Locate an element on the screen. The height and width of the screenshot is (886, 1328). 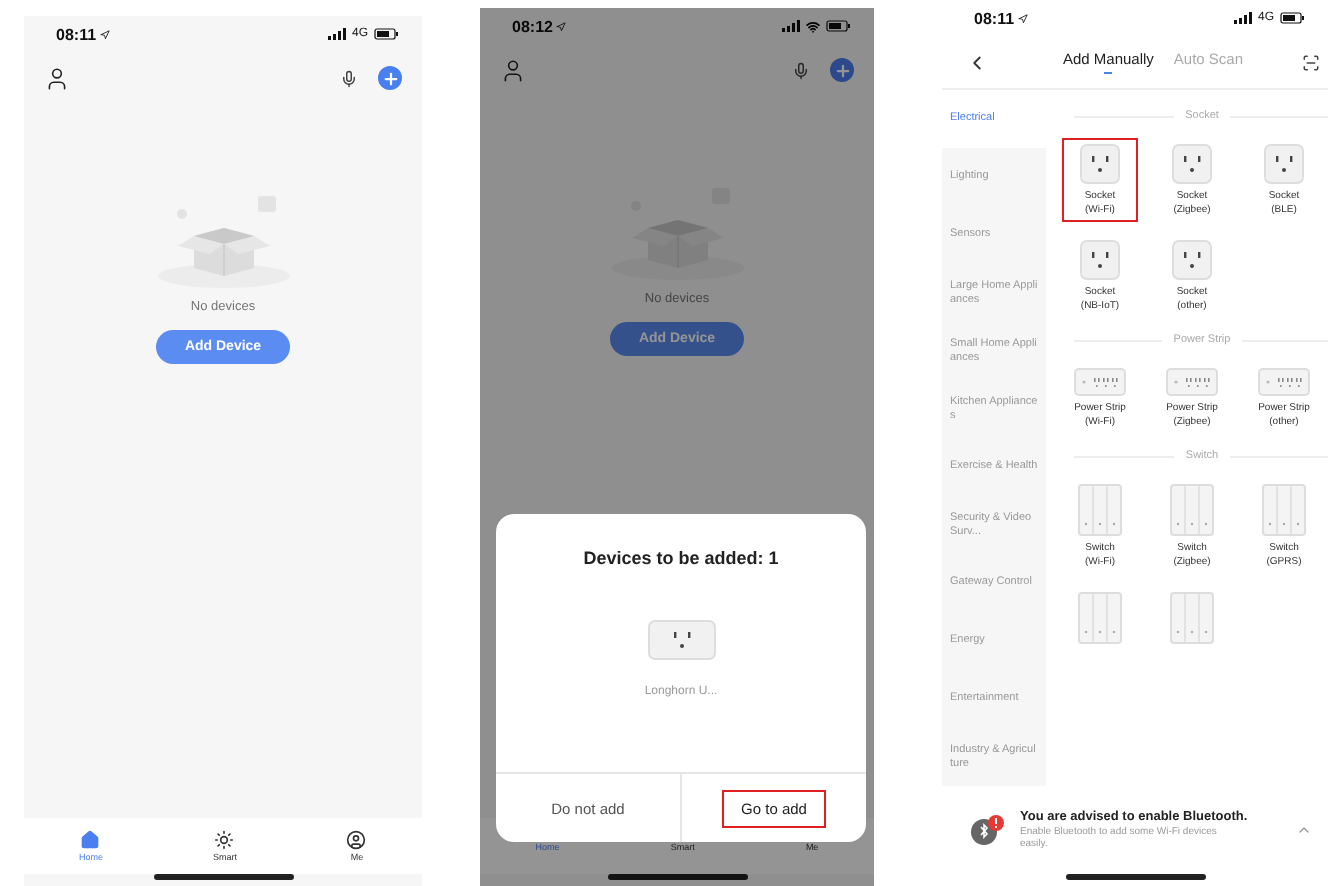
person-circle-icon is located at coordinates (356, 840).